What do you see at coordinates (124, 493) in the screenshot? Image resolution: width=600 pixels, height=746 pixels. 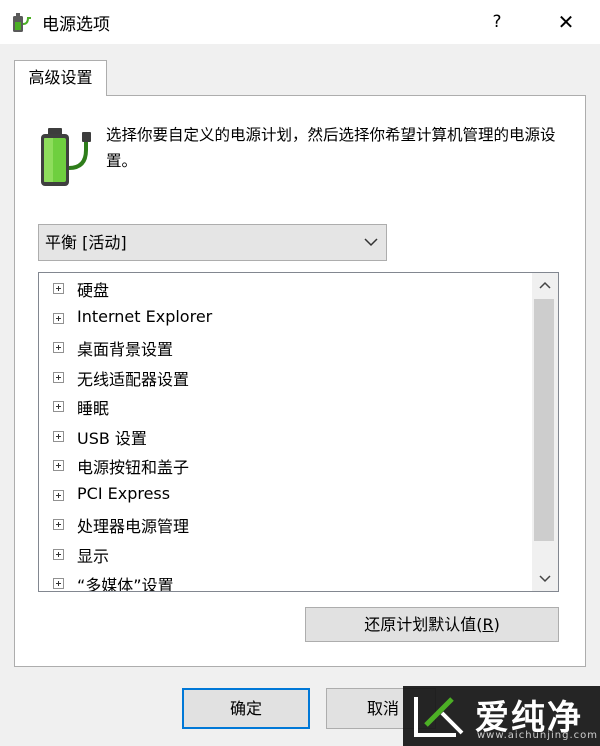 I see `tree-item-label: PCI Express` at bounding box center [124, 493].